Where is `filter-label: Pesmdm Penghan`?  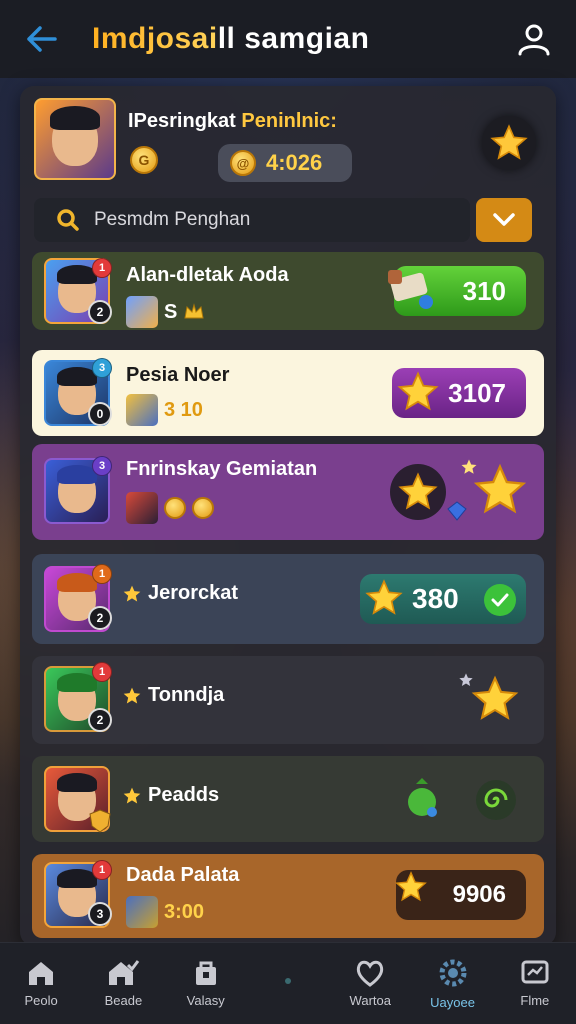
filter-label: Pesmdm Penghan is located at coordinates (172, 219).